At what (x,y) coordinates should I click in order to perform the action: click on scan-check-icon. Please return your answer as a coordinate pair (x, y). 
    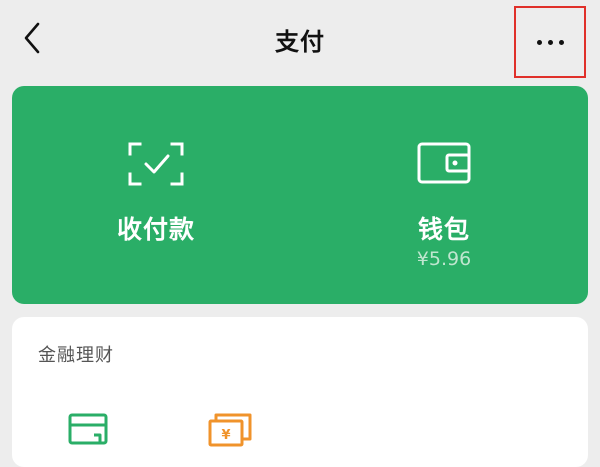
    Looking at the image, I should click on (156, 164).